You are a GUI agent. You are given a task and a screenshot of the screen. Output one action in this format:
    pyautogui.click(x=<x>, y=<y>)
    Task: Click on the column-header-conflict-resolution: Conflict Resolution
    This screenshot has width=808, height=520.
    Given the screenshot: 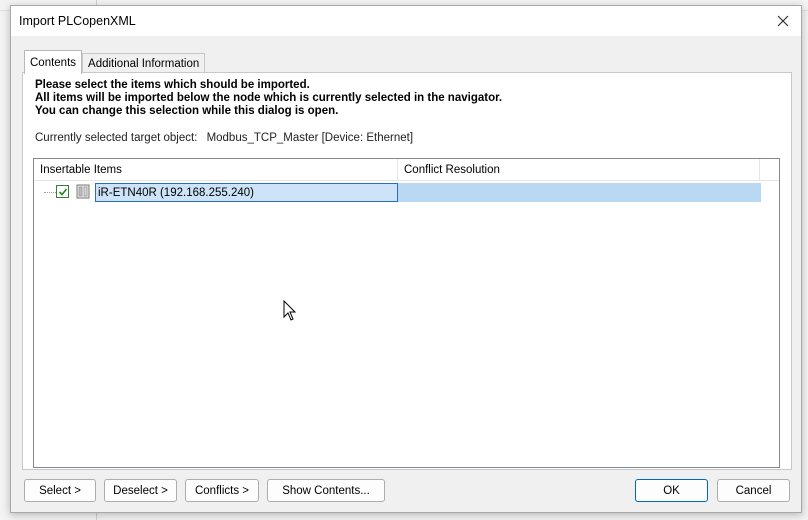 What is the action you would take?
    pyautogui.click(x=579, y=170)
    